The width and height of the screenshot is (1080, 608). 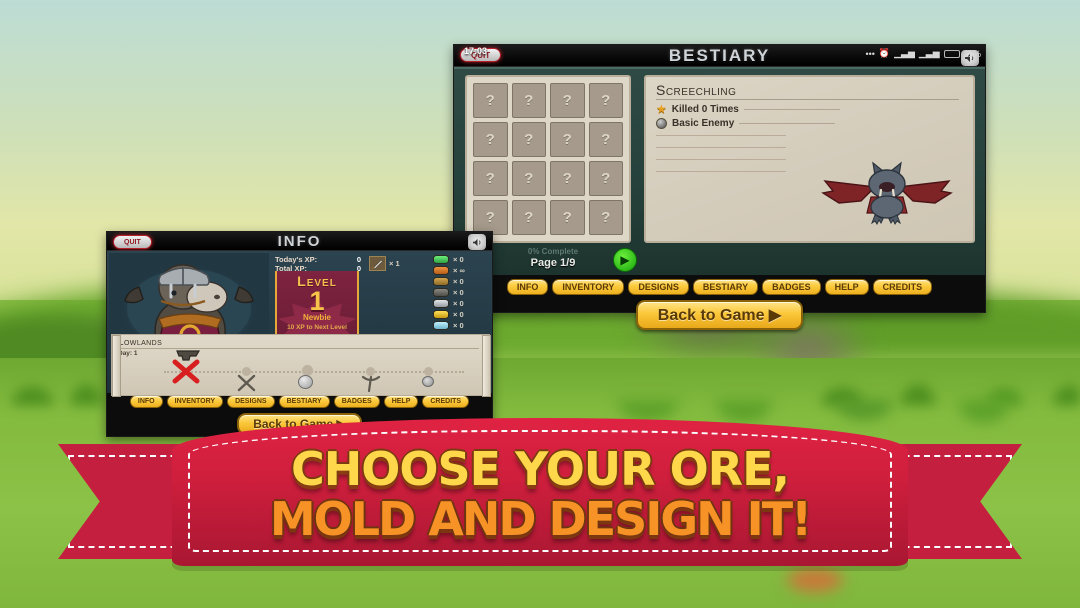 What do you see at coordinates (951, 53) in the screenshot?
I see `battery-icon` at bounding box center [951, 53].